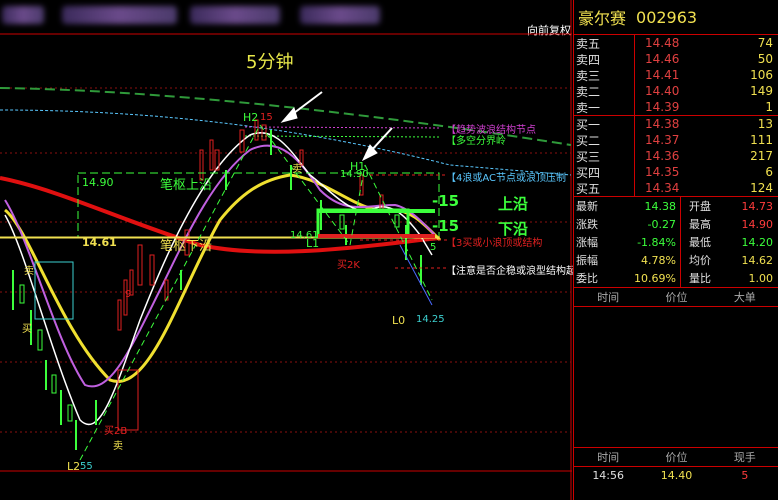 The width and height of the screenshot is (778, 500). Describe the element at coordinates (220, 215) in the screenshot. I see `ma-red-thick` at that location.